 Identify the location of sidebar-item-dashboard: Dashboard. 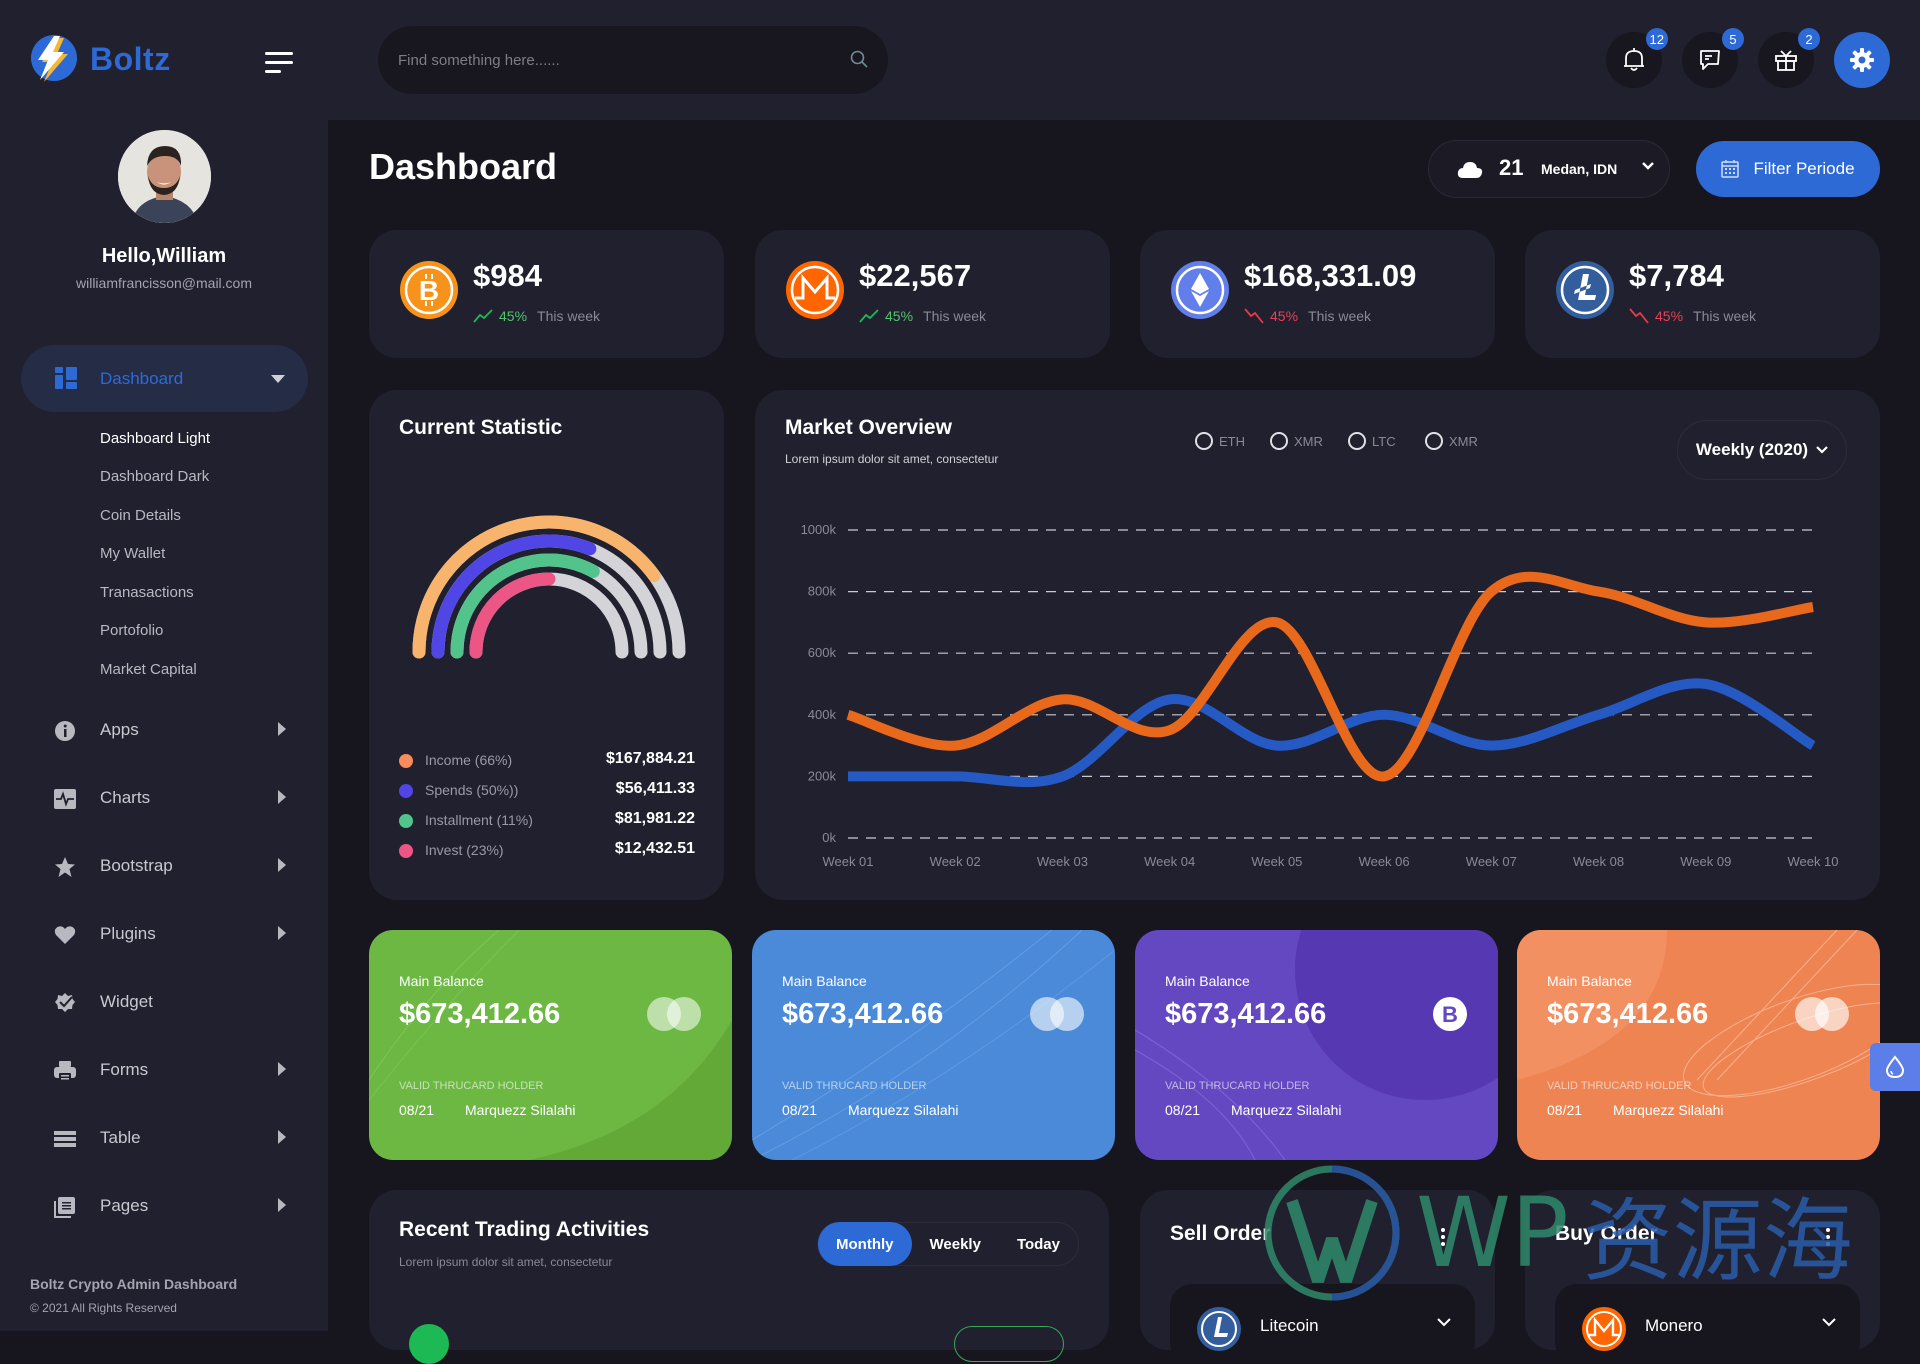
(164, 378).